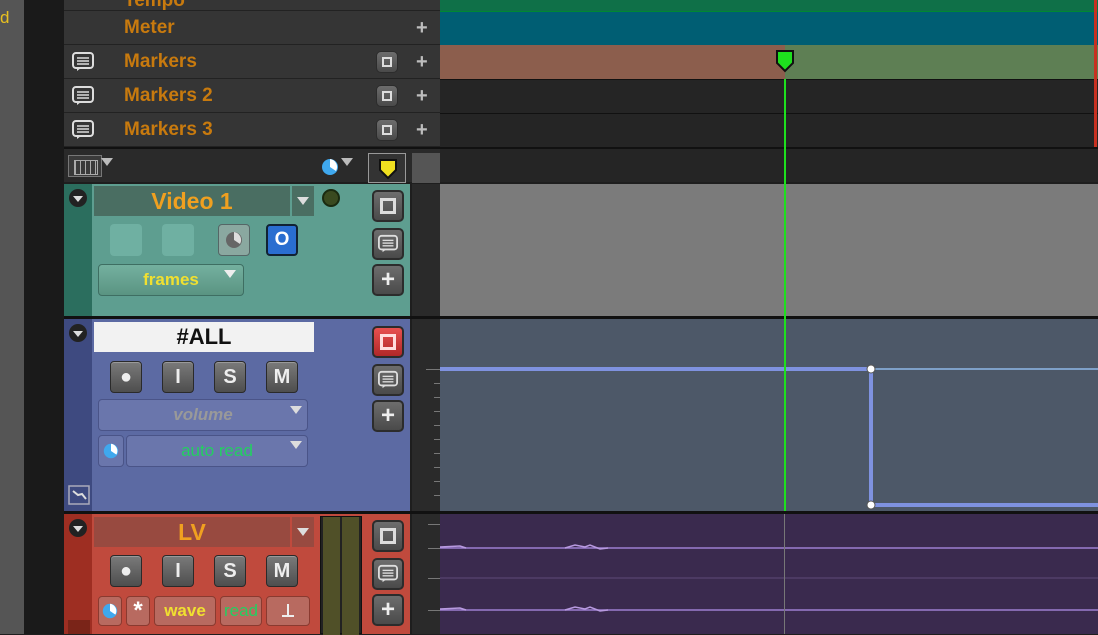 The width and height of the screenshot is (1098, 635). I want to click on level-meter, so click(341, 575).